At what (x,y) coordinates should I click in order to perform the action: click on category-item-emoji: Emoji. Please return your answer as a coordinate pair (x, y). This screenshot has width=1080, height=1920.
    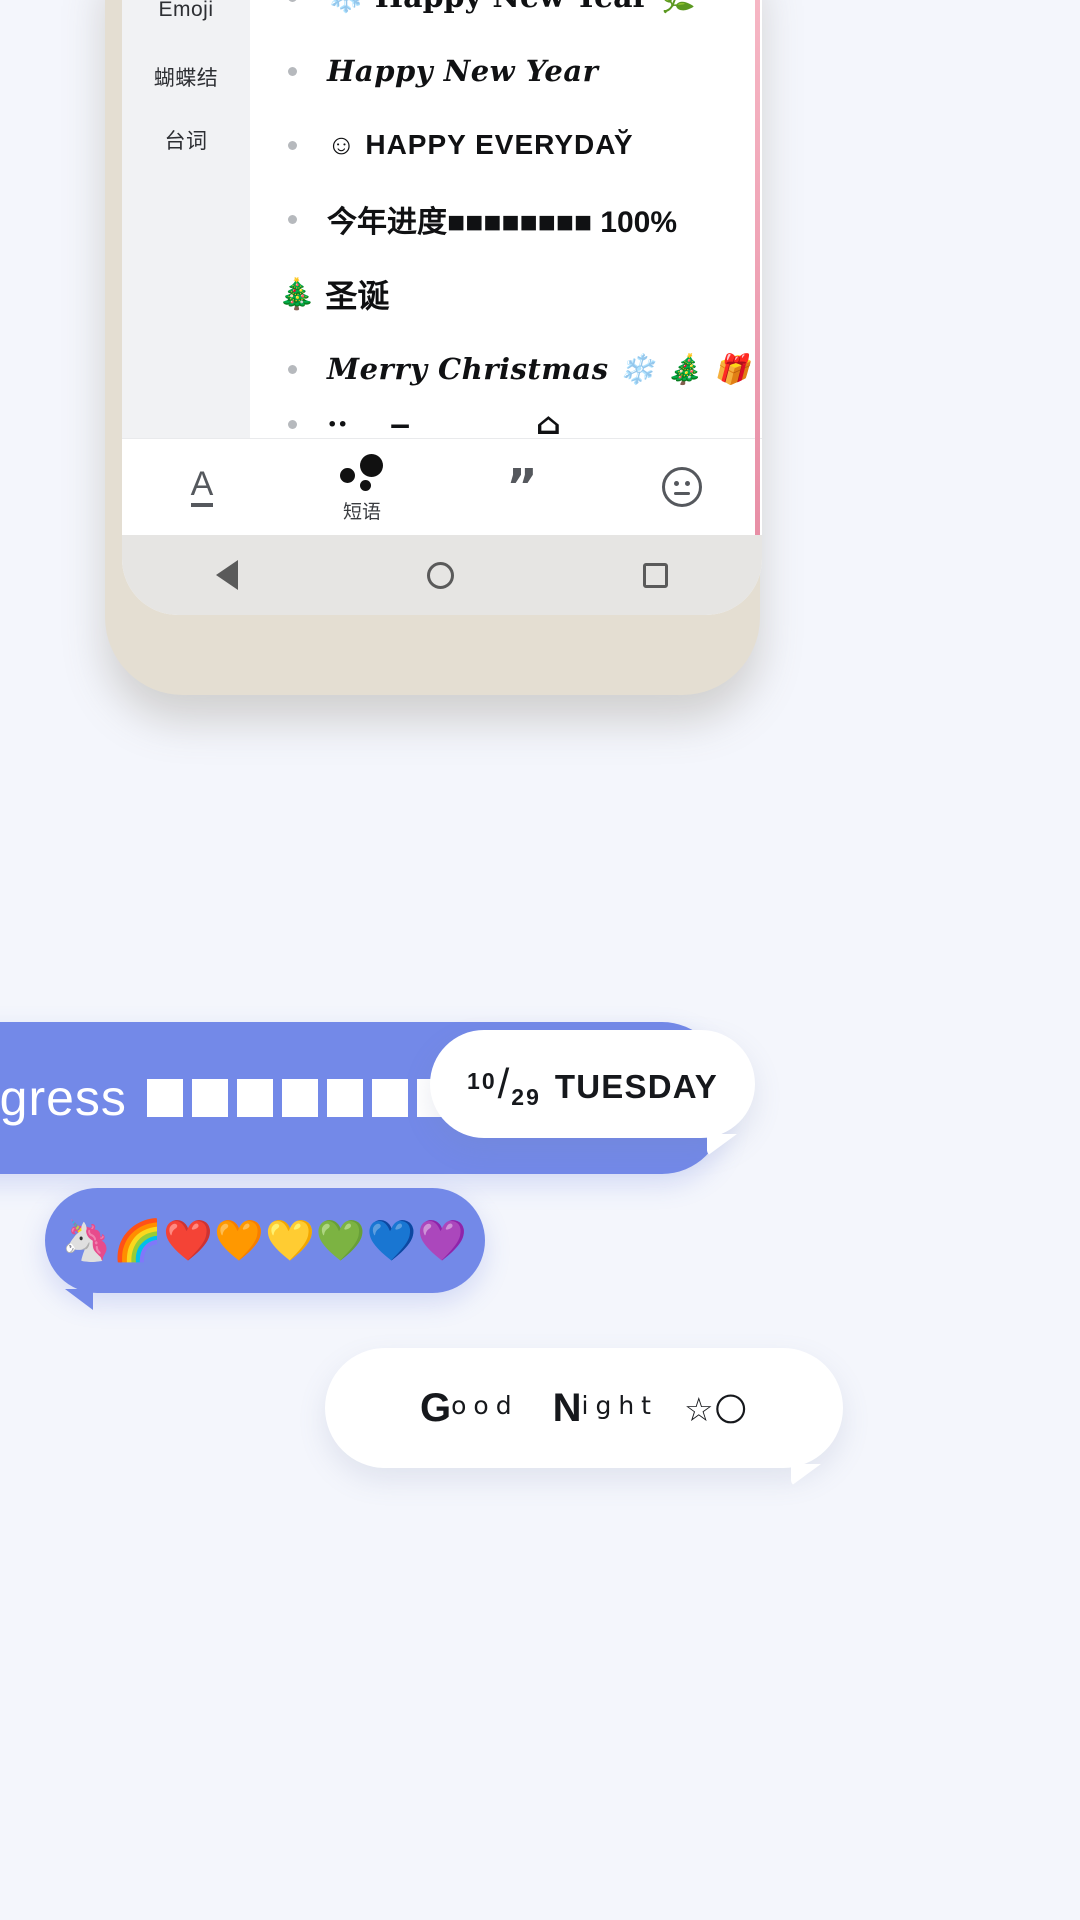
    Looking at the image, I should click on (186, 11).